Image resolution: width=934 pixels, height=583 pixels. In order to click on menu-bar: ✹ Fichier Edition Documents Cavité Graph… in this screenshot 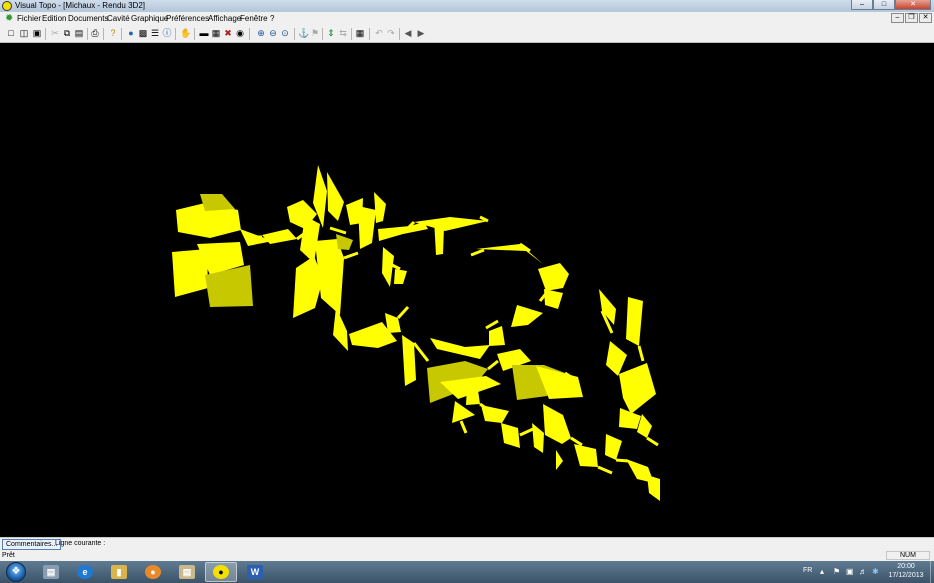, I will do `click(467, 18)`.